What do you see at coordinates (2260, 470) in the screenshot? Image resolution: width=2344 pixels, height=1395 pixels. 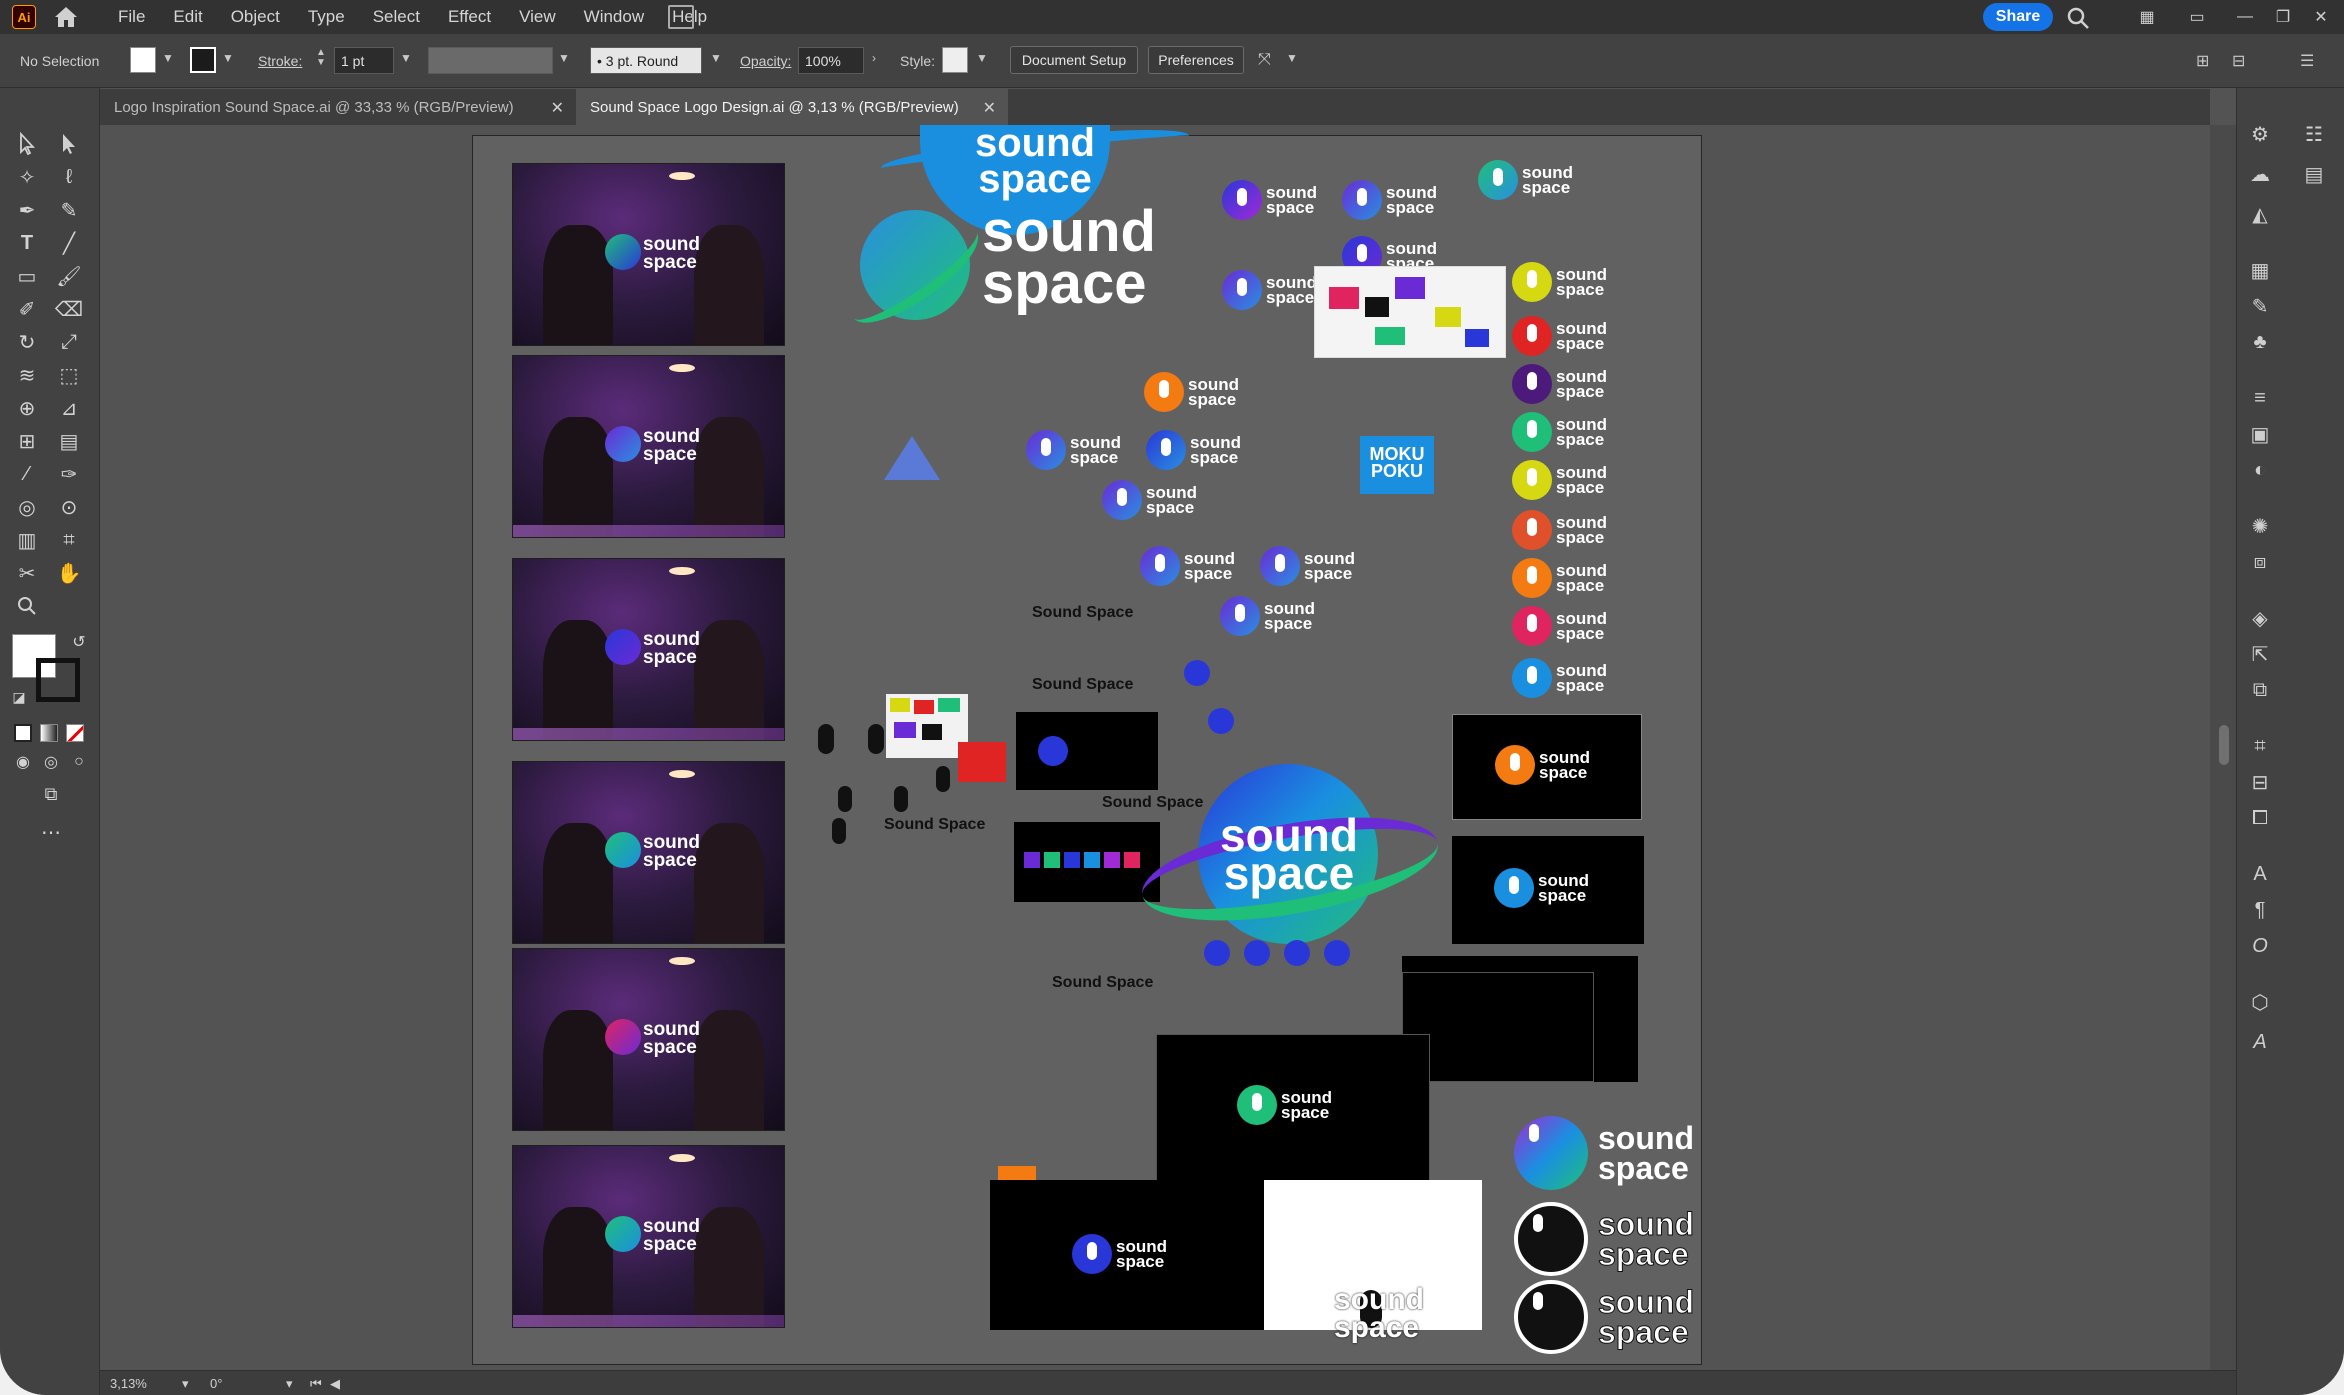 I see `transparency-icon: ◐` at bounding box center [2260, 470].